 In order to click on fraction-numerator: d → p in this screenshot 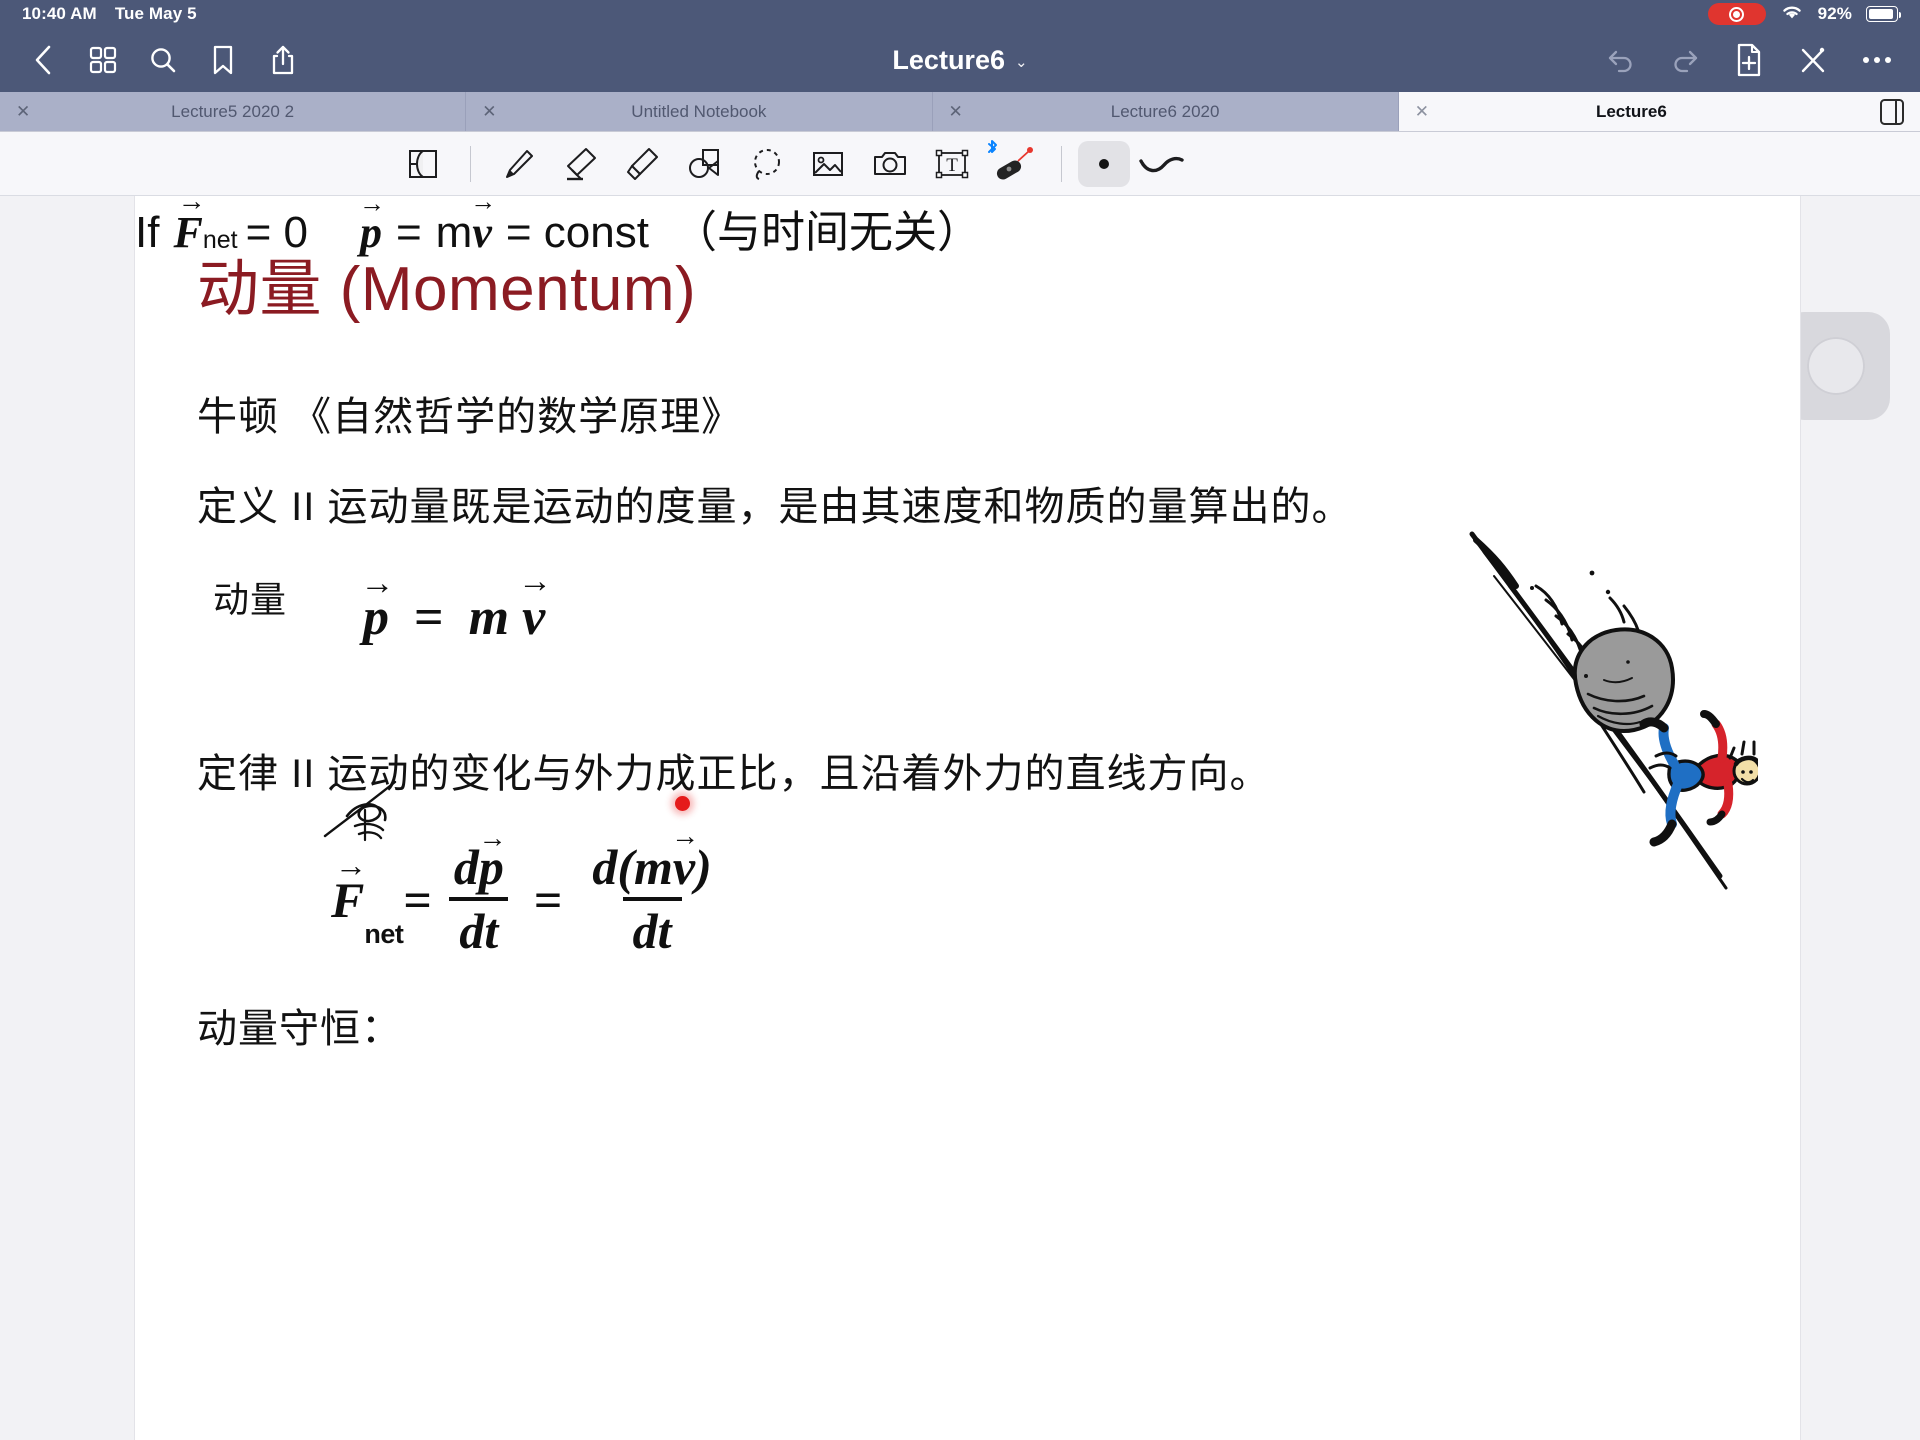, I will do `click(480, 859)`.